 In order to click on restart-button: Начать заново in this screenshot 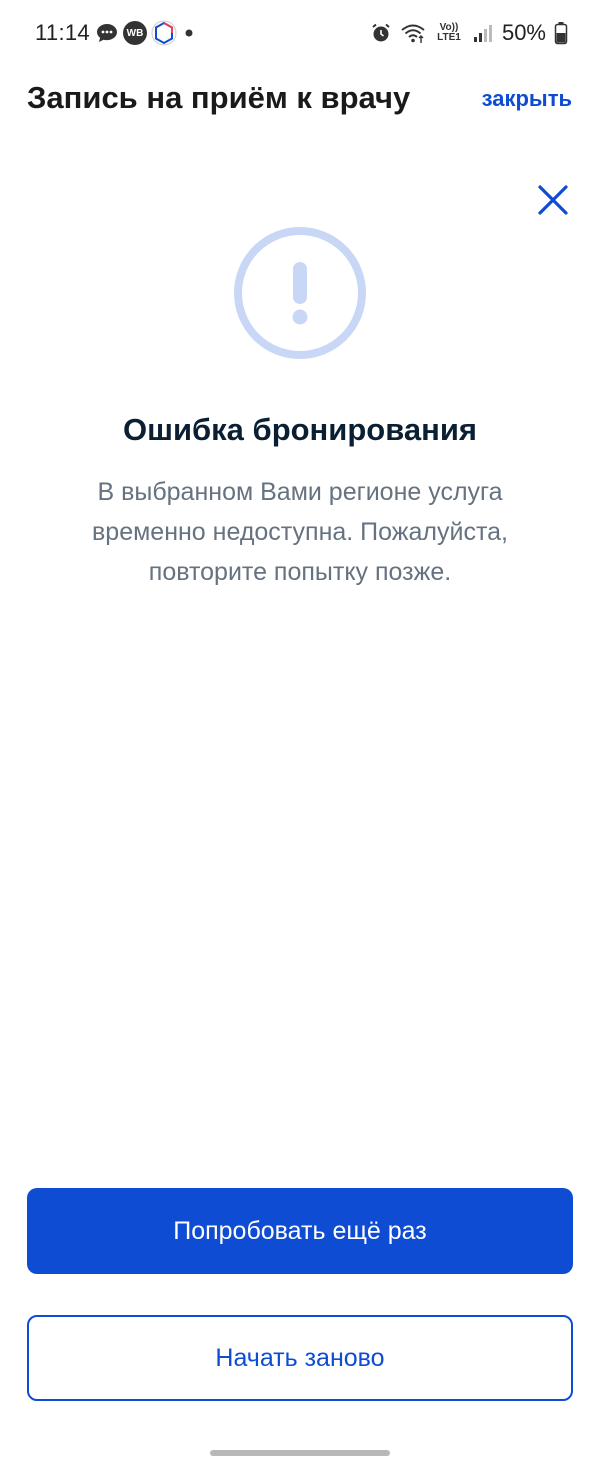, I will do `click(300, 1358)`.